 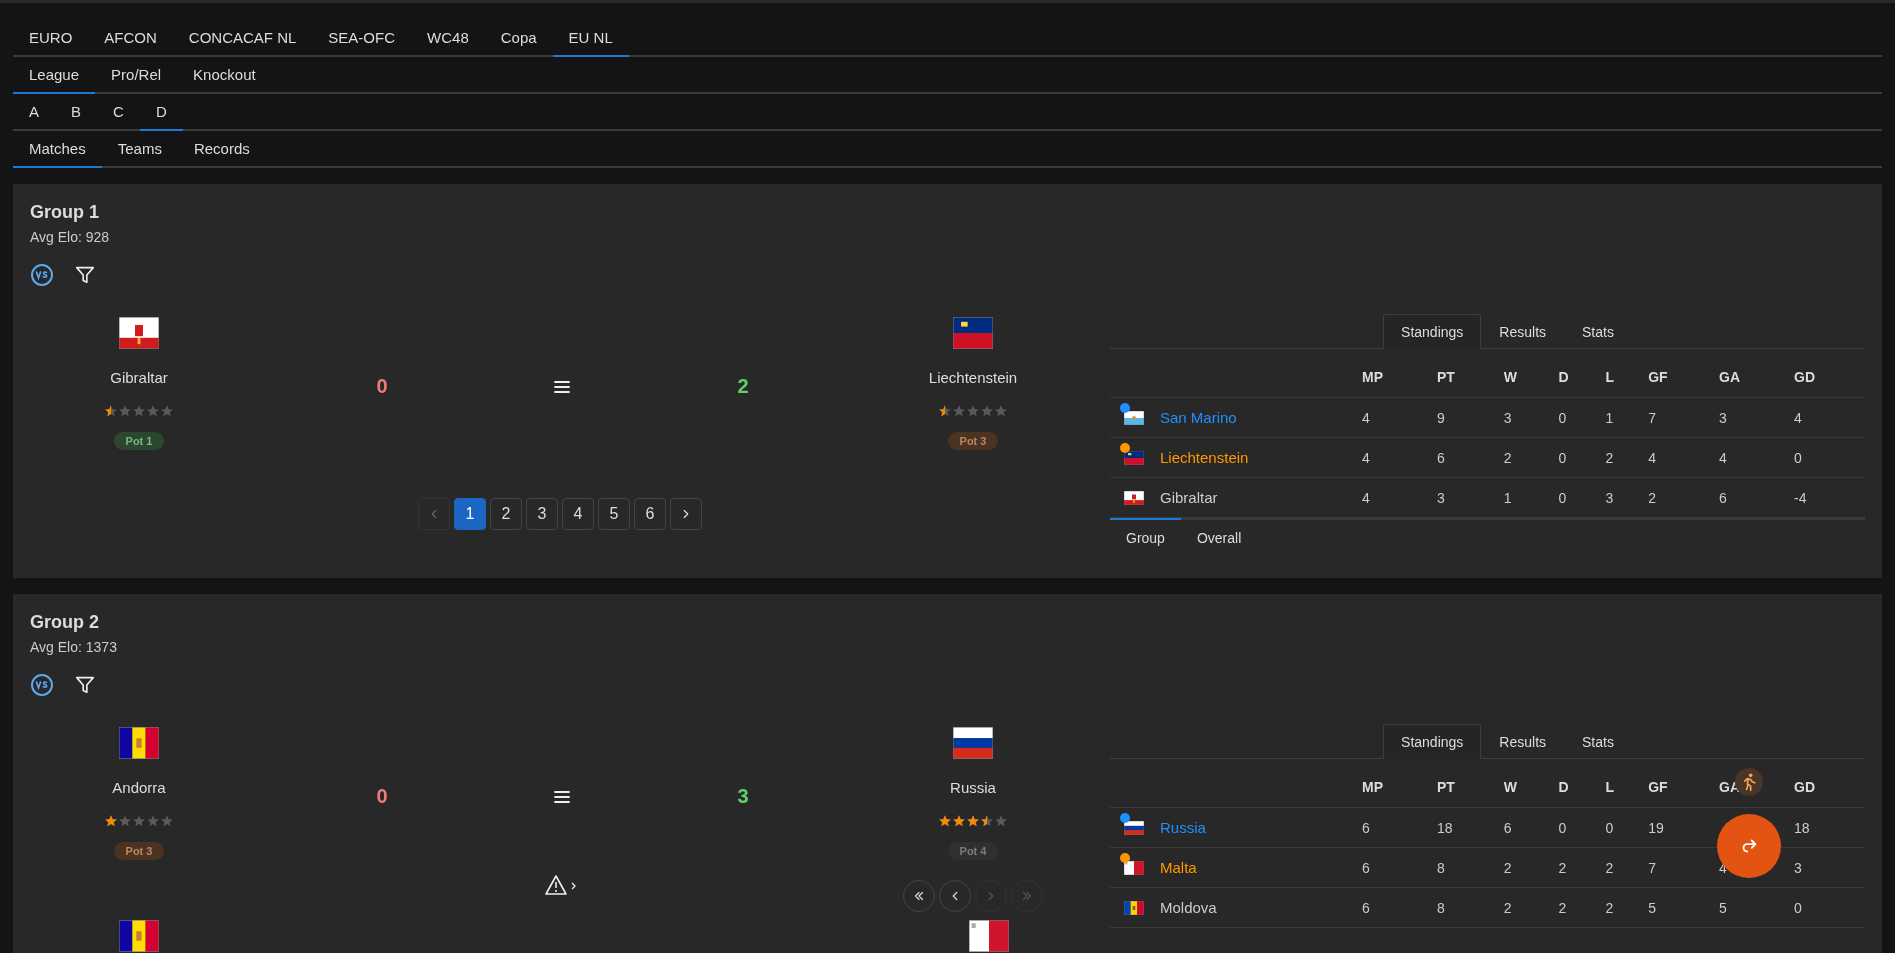 I want to click on double-chevron-left-icon, so click(x=919, y=896).